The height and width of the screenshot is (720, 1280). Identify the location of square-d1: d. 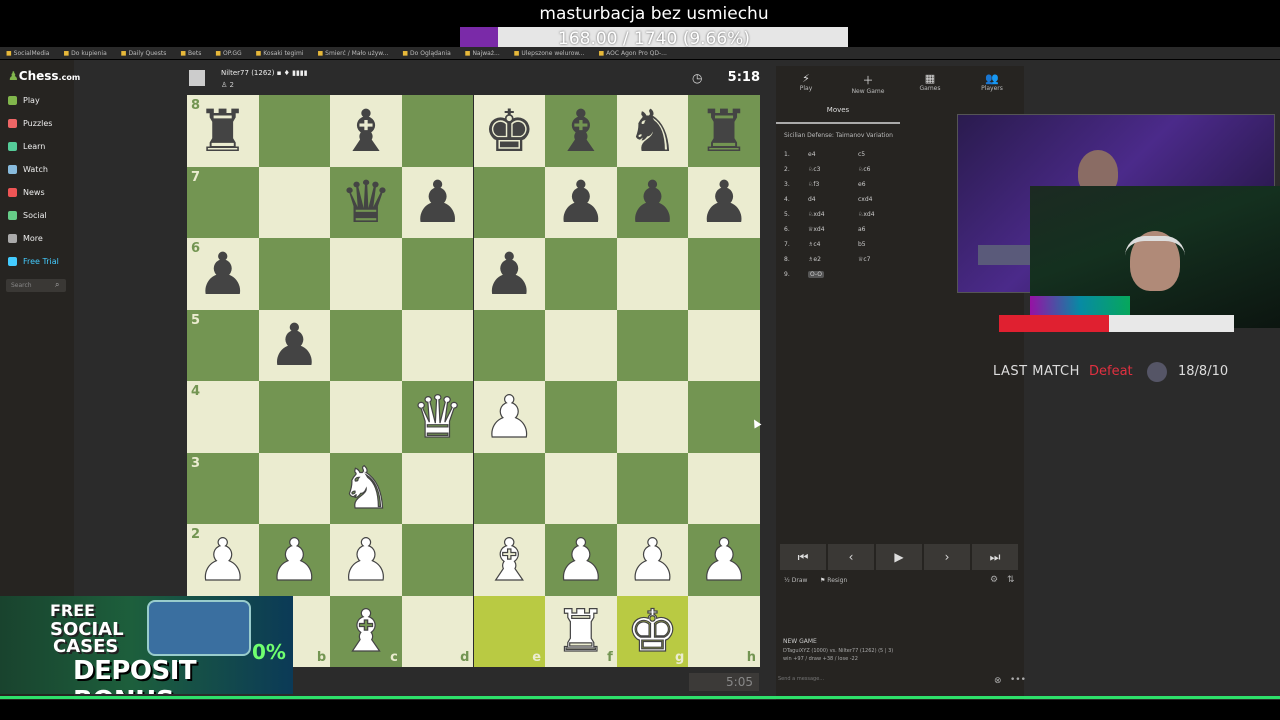
(437, 631).